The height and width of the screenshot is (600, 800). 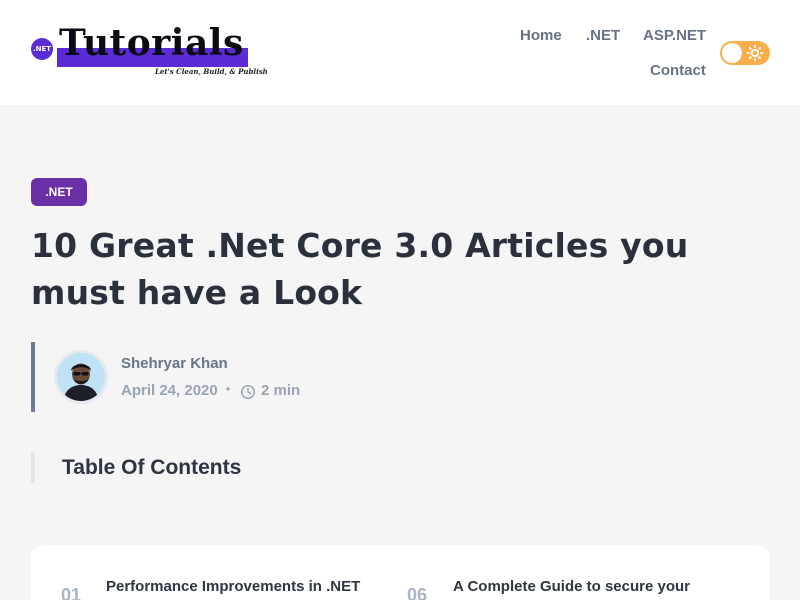 What do you see at coordinates (81, 377) in the screenshot?
I see `author-avatar` at bounding box center [81, 377].